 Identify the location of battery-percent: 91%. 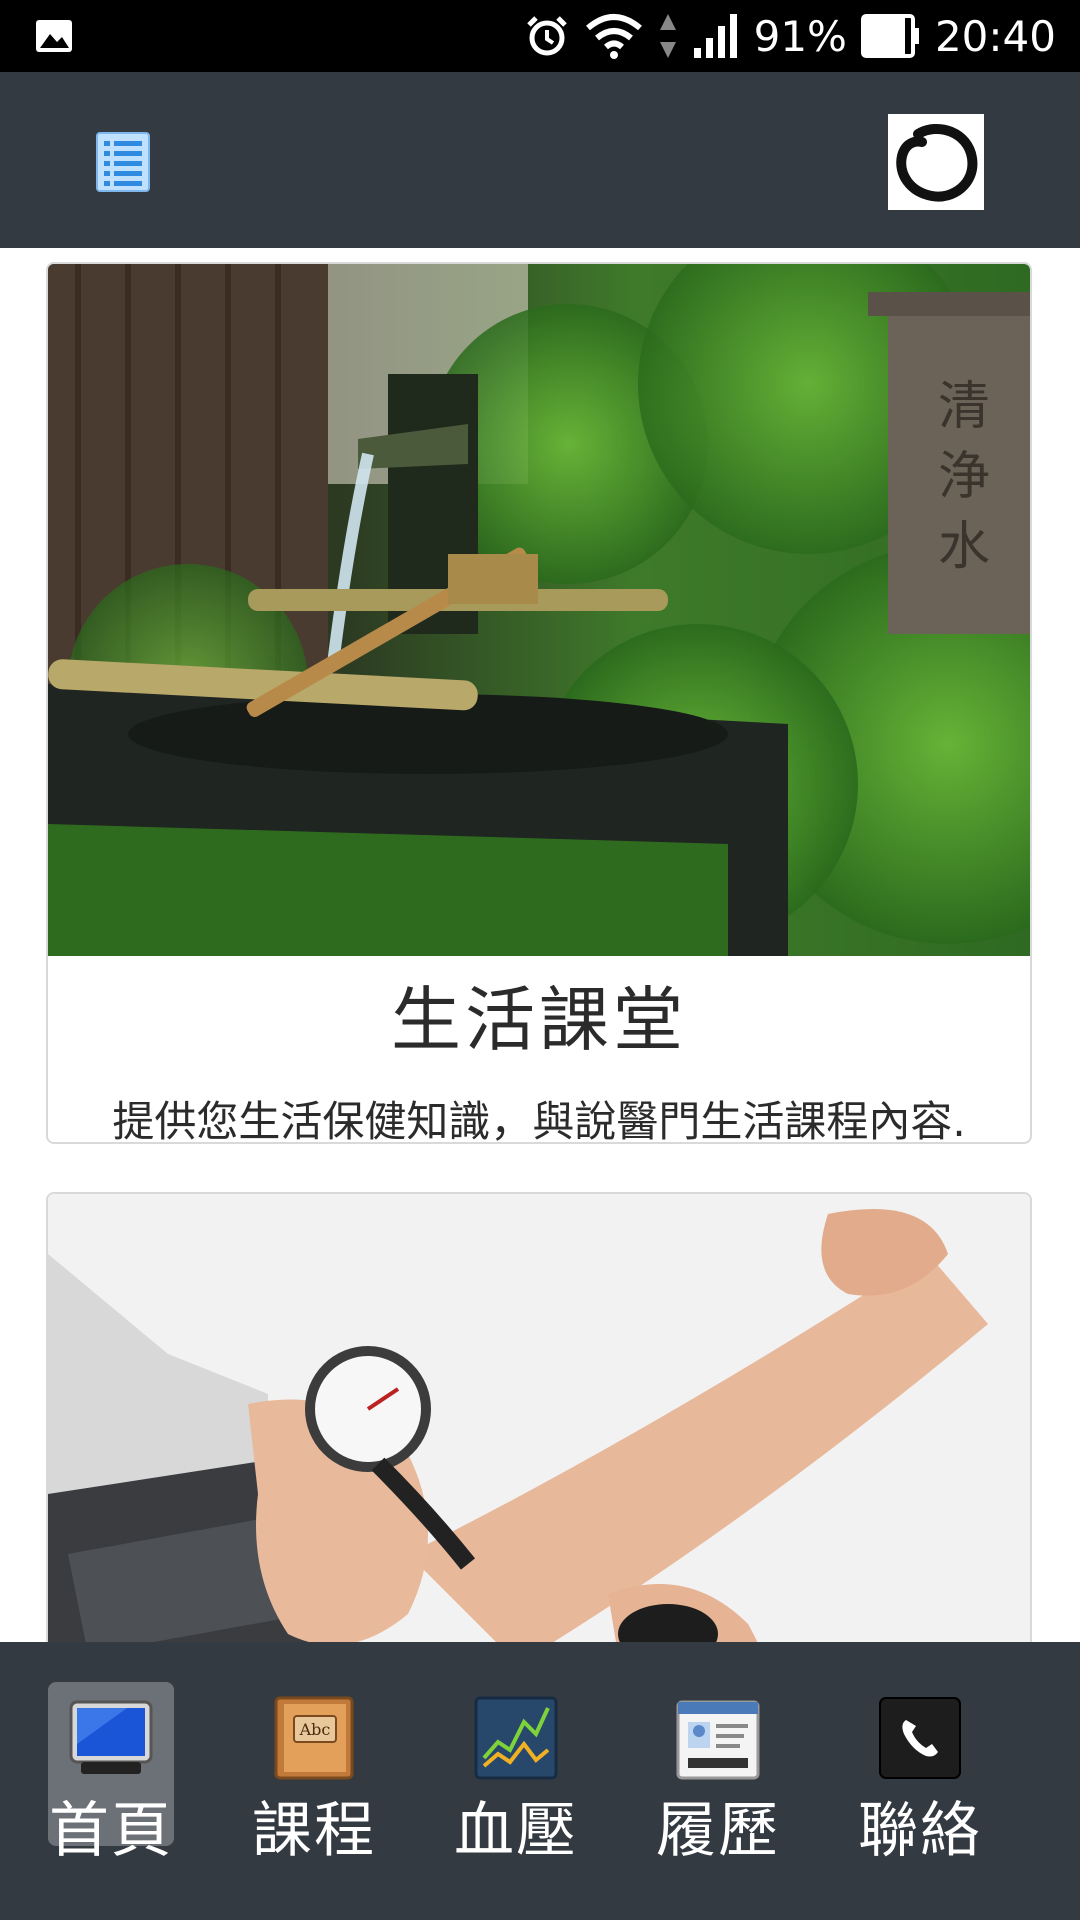
(800, 36).